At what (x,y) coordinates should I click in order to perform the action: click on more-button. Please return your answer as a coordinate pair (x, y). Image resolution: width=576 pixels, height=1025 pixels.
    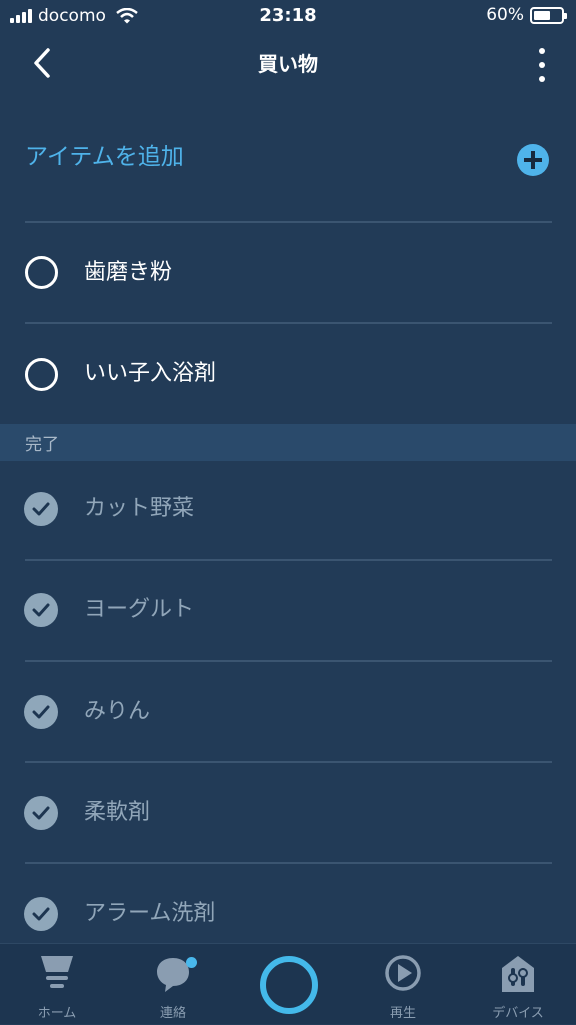
    Looking at the image, I should click on (542, 65).